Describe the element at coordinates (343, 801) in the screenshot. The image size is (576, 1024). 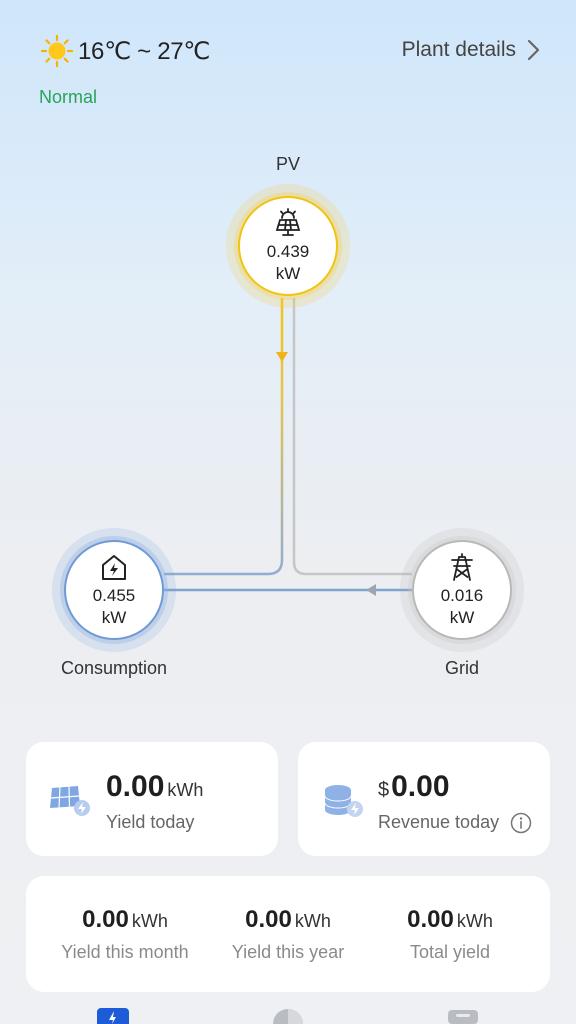
I see `coins-icon` at that location.